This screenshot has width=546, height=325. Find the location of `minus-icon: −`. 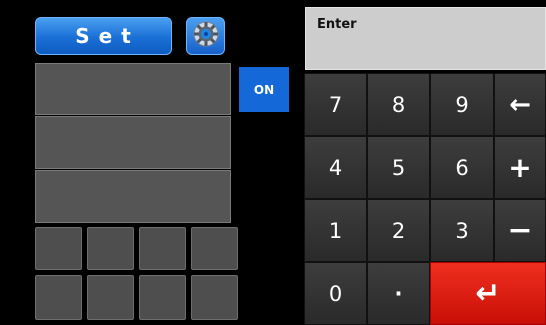

minus-icon: − is located at coordinates (520, 230).